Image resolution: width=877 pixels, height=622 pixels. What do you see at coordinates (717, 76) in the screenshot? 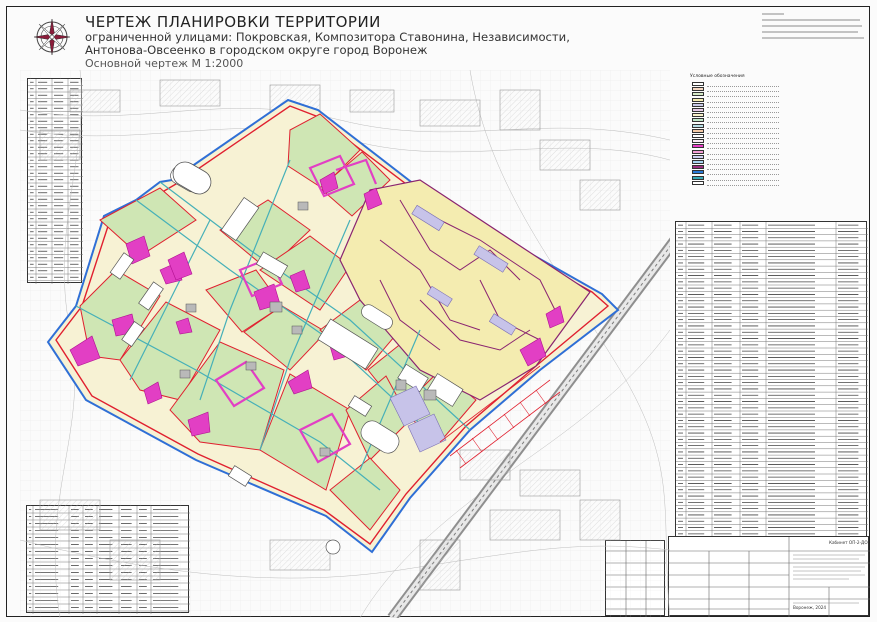
I see `legend-header: Условные обозначения` at bounding box center [717, 76].